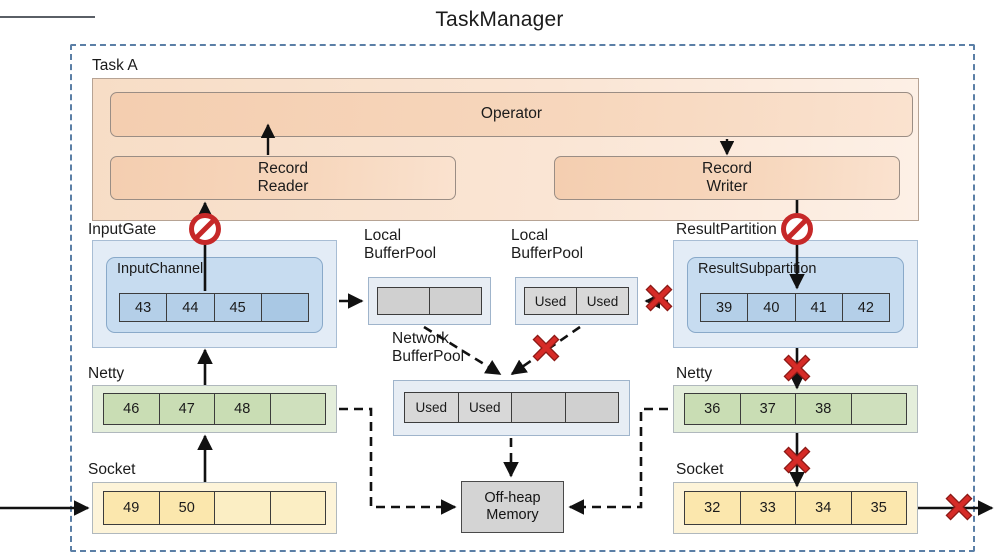 This screenshot has width=999, height=559. I want to click on socket-right-buffer-strip: 32 33 34 35, so click(795, 508).